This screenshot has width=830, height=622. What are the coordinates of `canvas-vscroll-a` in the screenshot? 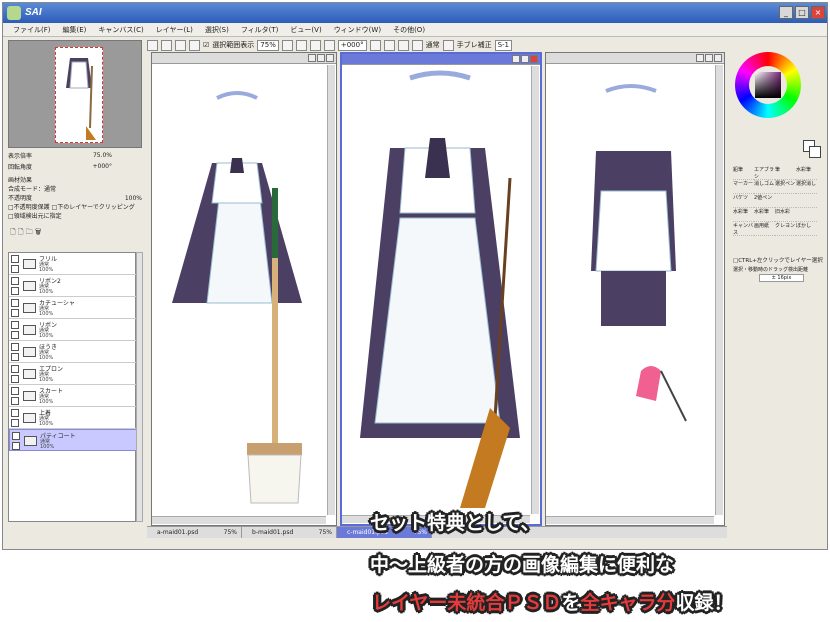 It's located at (331, 290).